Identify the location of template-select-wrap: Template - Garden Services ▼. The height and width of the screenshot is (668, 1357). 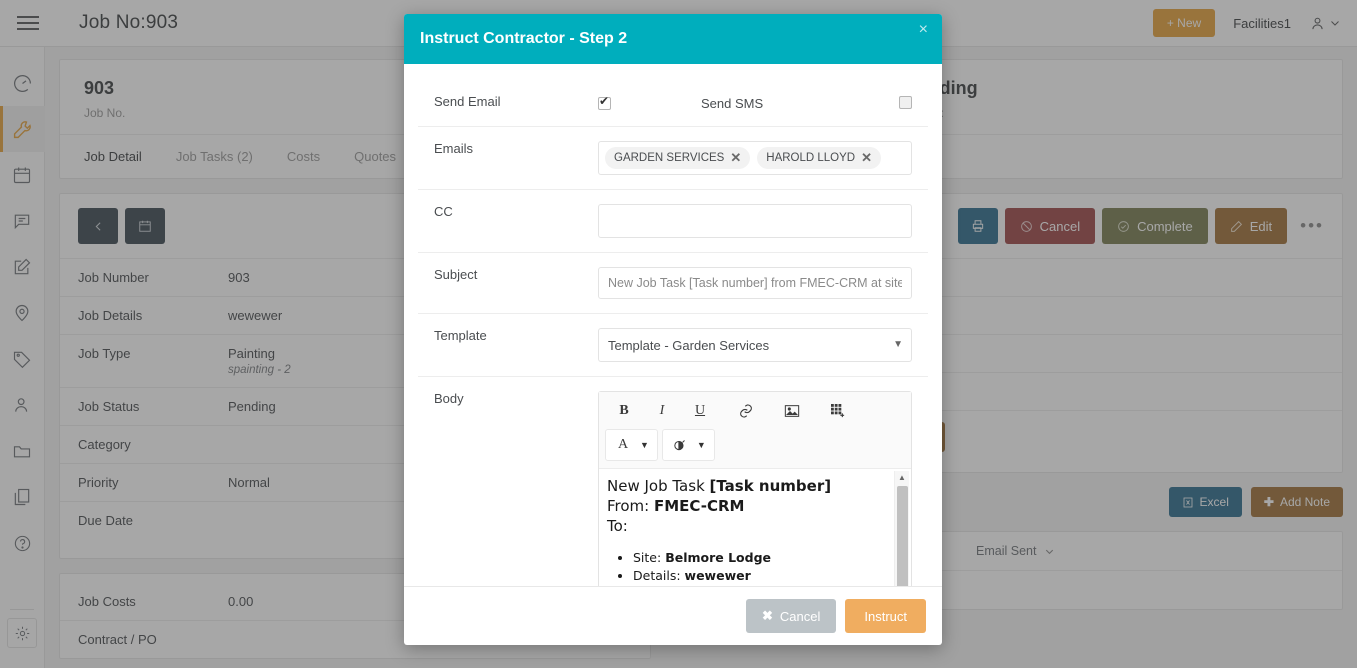
(755, 345).